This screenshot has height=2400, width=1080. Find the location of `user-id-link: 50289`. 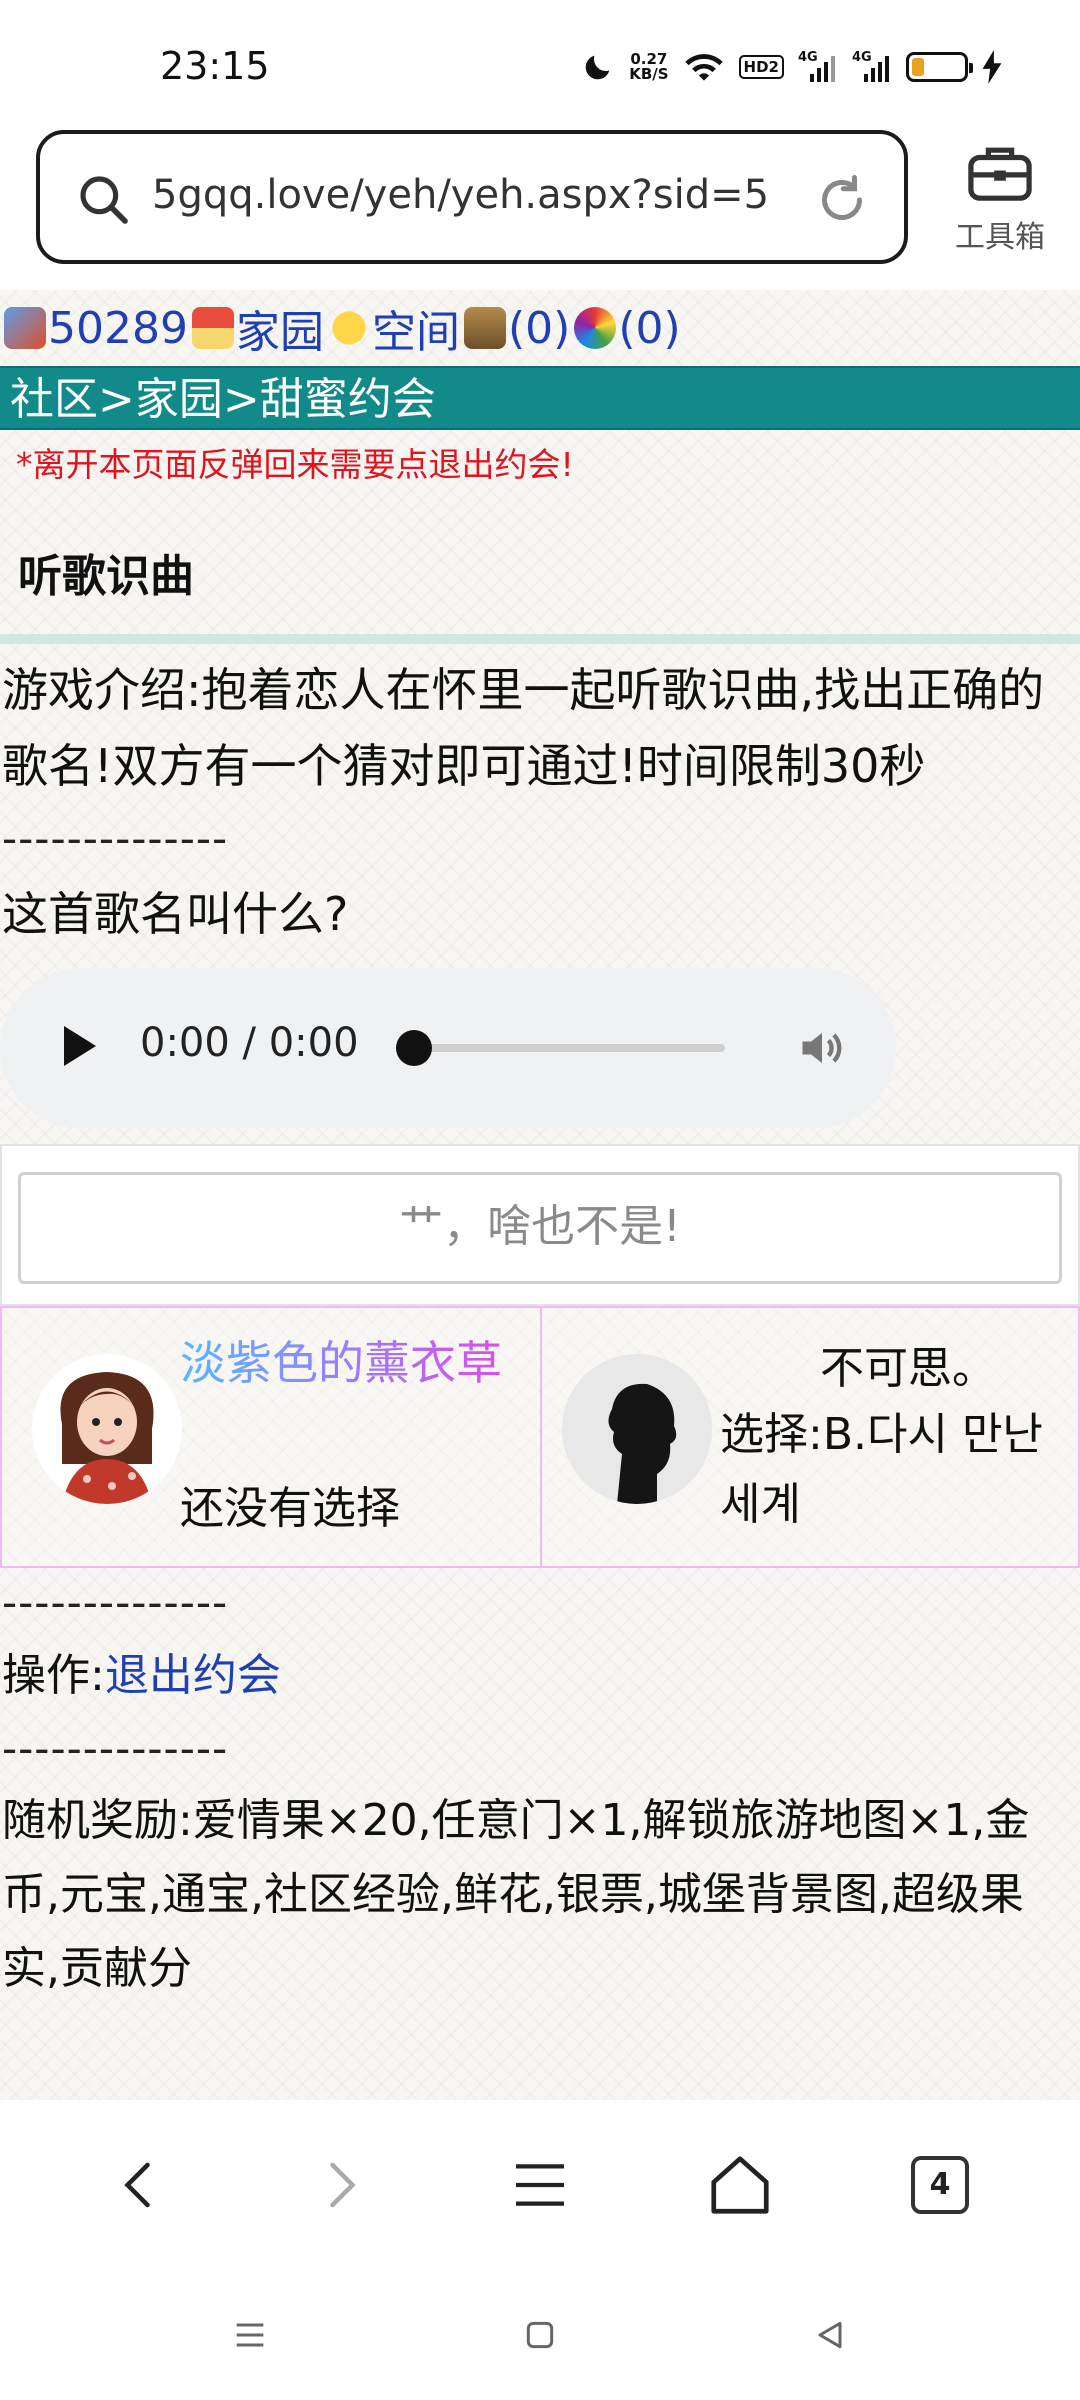

user-id-link: 50289 is located at coordinates (96, 328).